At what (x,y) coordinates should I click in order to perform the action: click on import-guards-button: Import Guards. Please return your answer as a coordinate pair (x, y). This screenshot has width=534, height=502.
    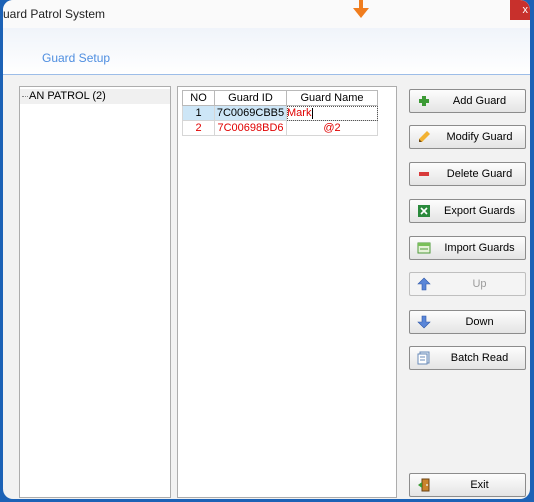
    Looking at the image, I should click on (467, 248).